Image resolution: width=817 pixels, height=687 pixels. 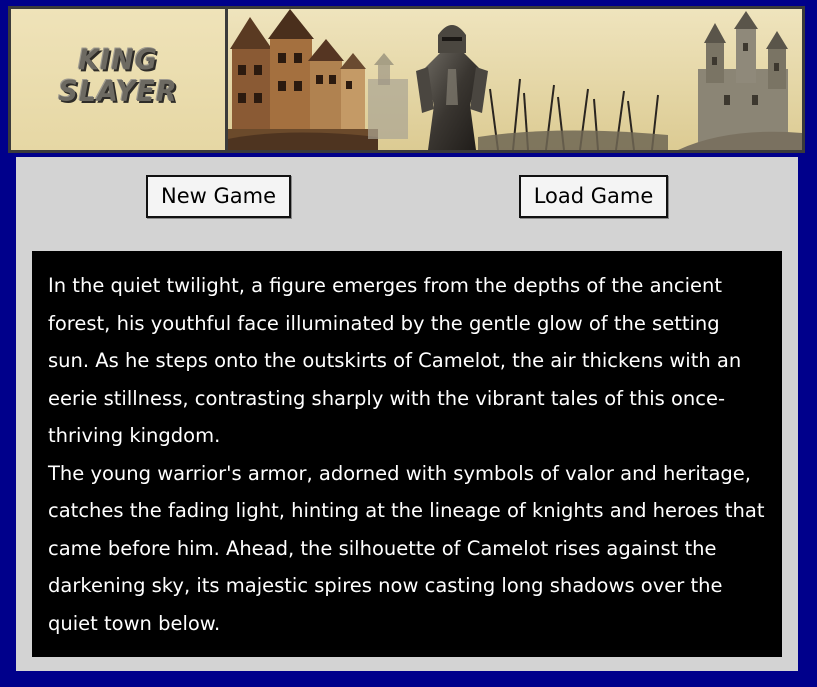 What do you see at coordinates (118, 60) in the screenshot?
I see `logo-line-1: KING` at bounding box center [118, 60].